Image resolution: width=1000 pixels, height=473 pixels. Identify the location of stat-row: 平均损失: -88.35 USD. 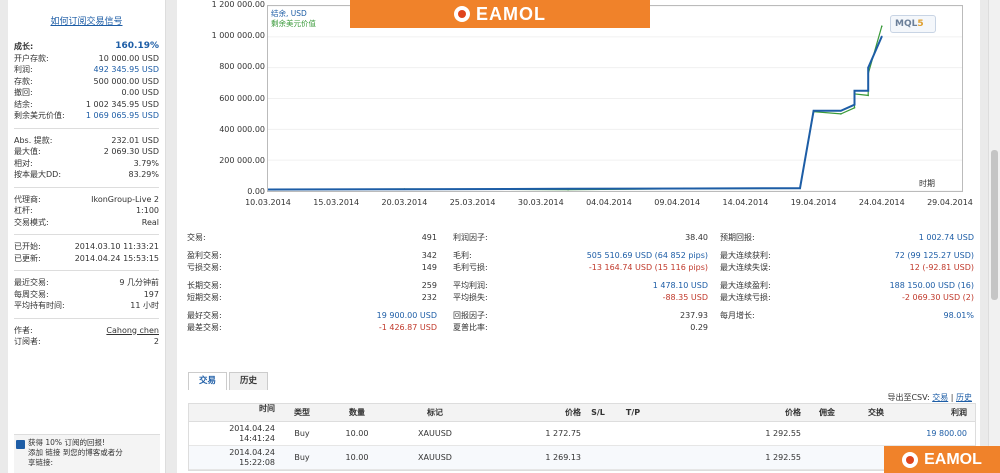
(580, 298).